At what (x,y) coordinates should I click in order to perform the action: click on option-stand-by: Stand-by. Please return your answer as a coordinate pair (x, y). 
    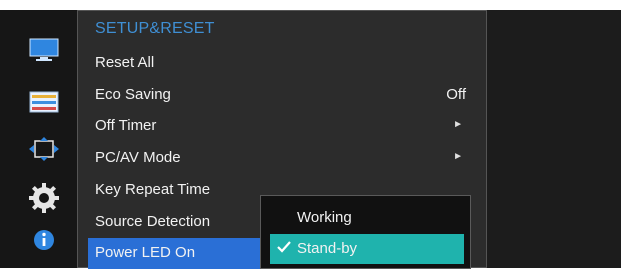
    Looking at the image, I should click on (367, 249).